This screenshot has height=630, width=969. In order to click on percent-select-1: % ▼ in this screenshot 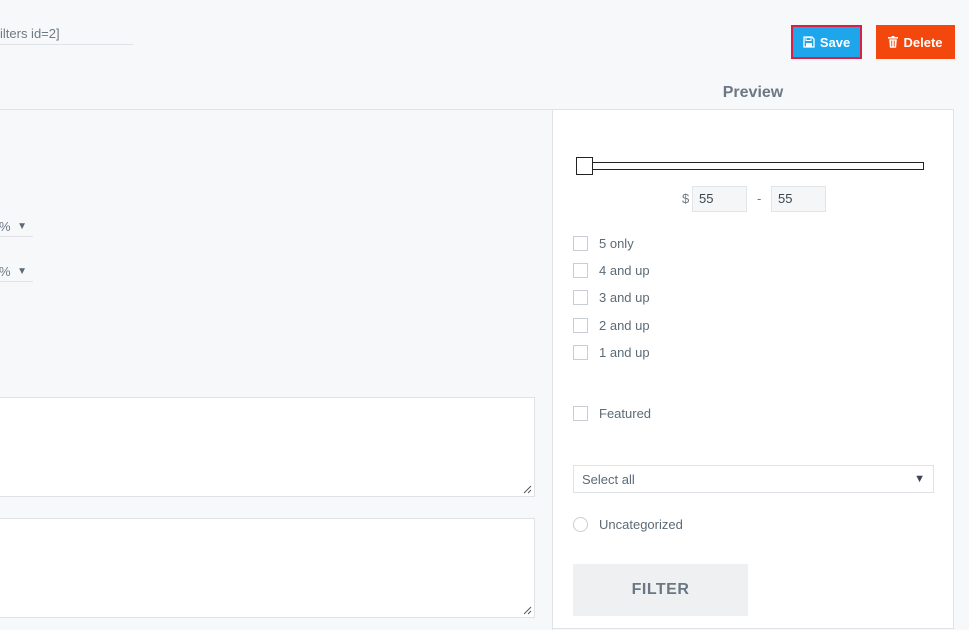, I will do `click(16, 227)`.